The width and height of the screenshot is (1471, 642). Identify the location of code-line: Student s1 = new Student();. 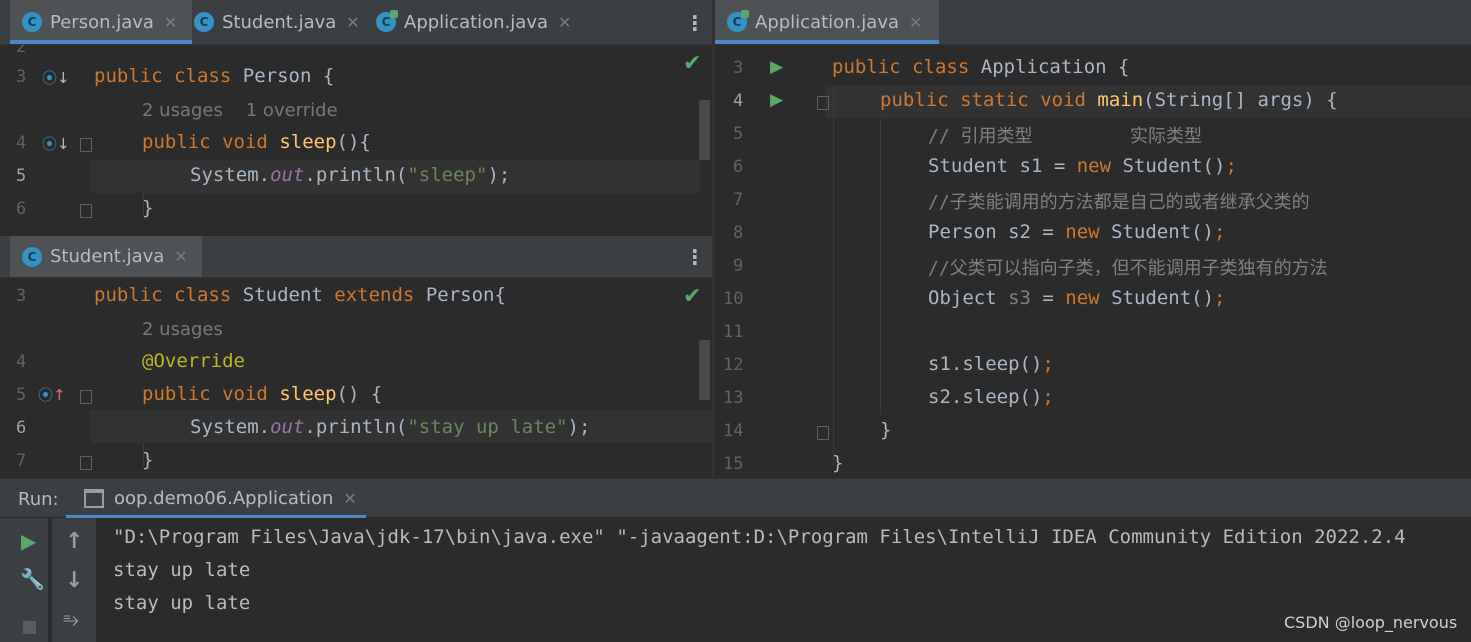
(1082, 166).